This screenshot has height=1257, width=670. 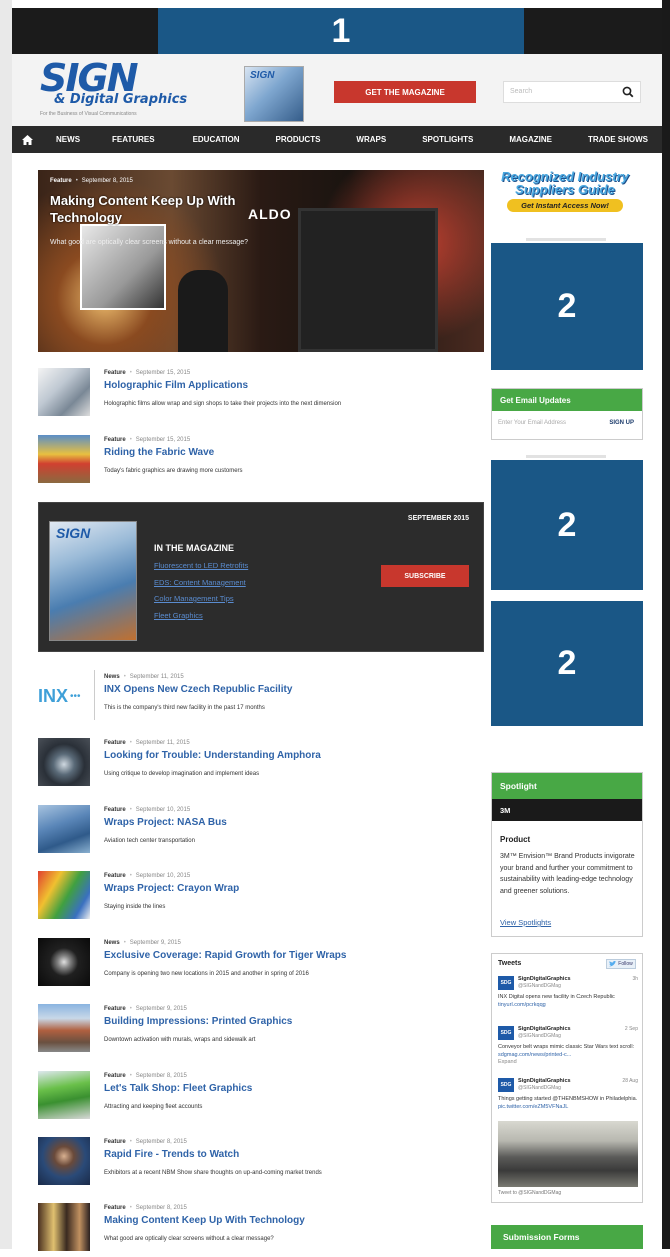 What do you see at coordinates (121, 99) in the screenshot?
I see `logo-dg-text: & Digital Graphics` at bounding box center [121, 99].